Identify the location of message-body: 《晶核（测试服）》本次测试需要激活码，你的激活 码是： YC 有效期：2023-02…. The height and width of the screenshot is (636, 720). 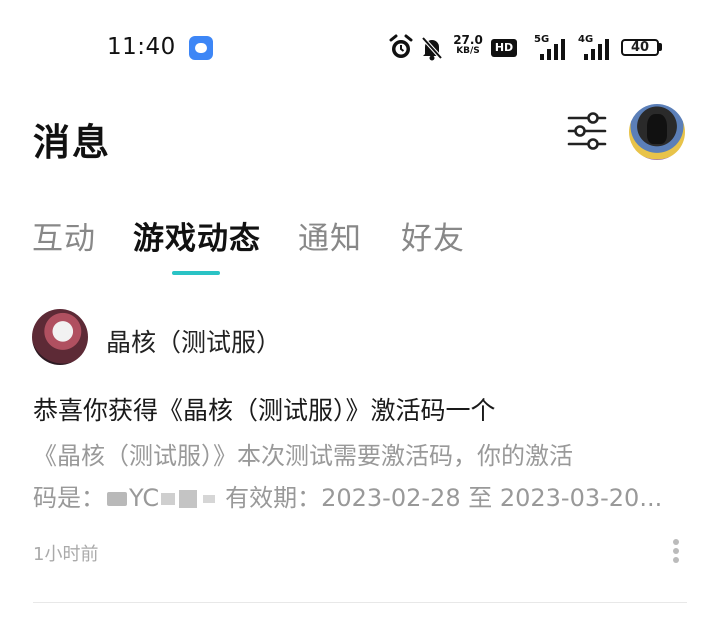
(358, 477).